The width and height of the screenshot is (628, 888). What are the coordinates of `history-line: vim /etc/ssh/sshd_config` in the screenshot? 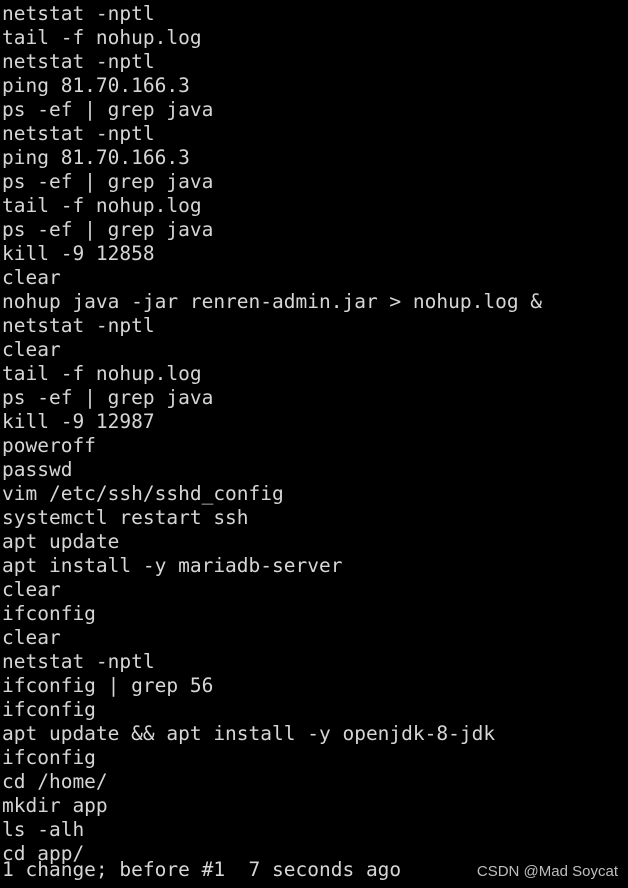 It's located at (143, 493).